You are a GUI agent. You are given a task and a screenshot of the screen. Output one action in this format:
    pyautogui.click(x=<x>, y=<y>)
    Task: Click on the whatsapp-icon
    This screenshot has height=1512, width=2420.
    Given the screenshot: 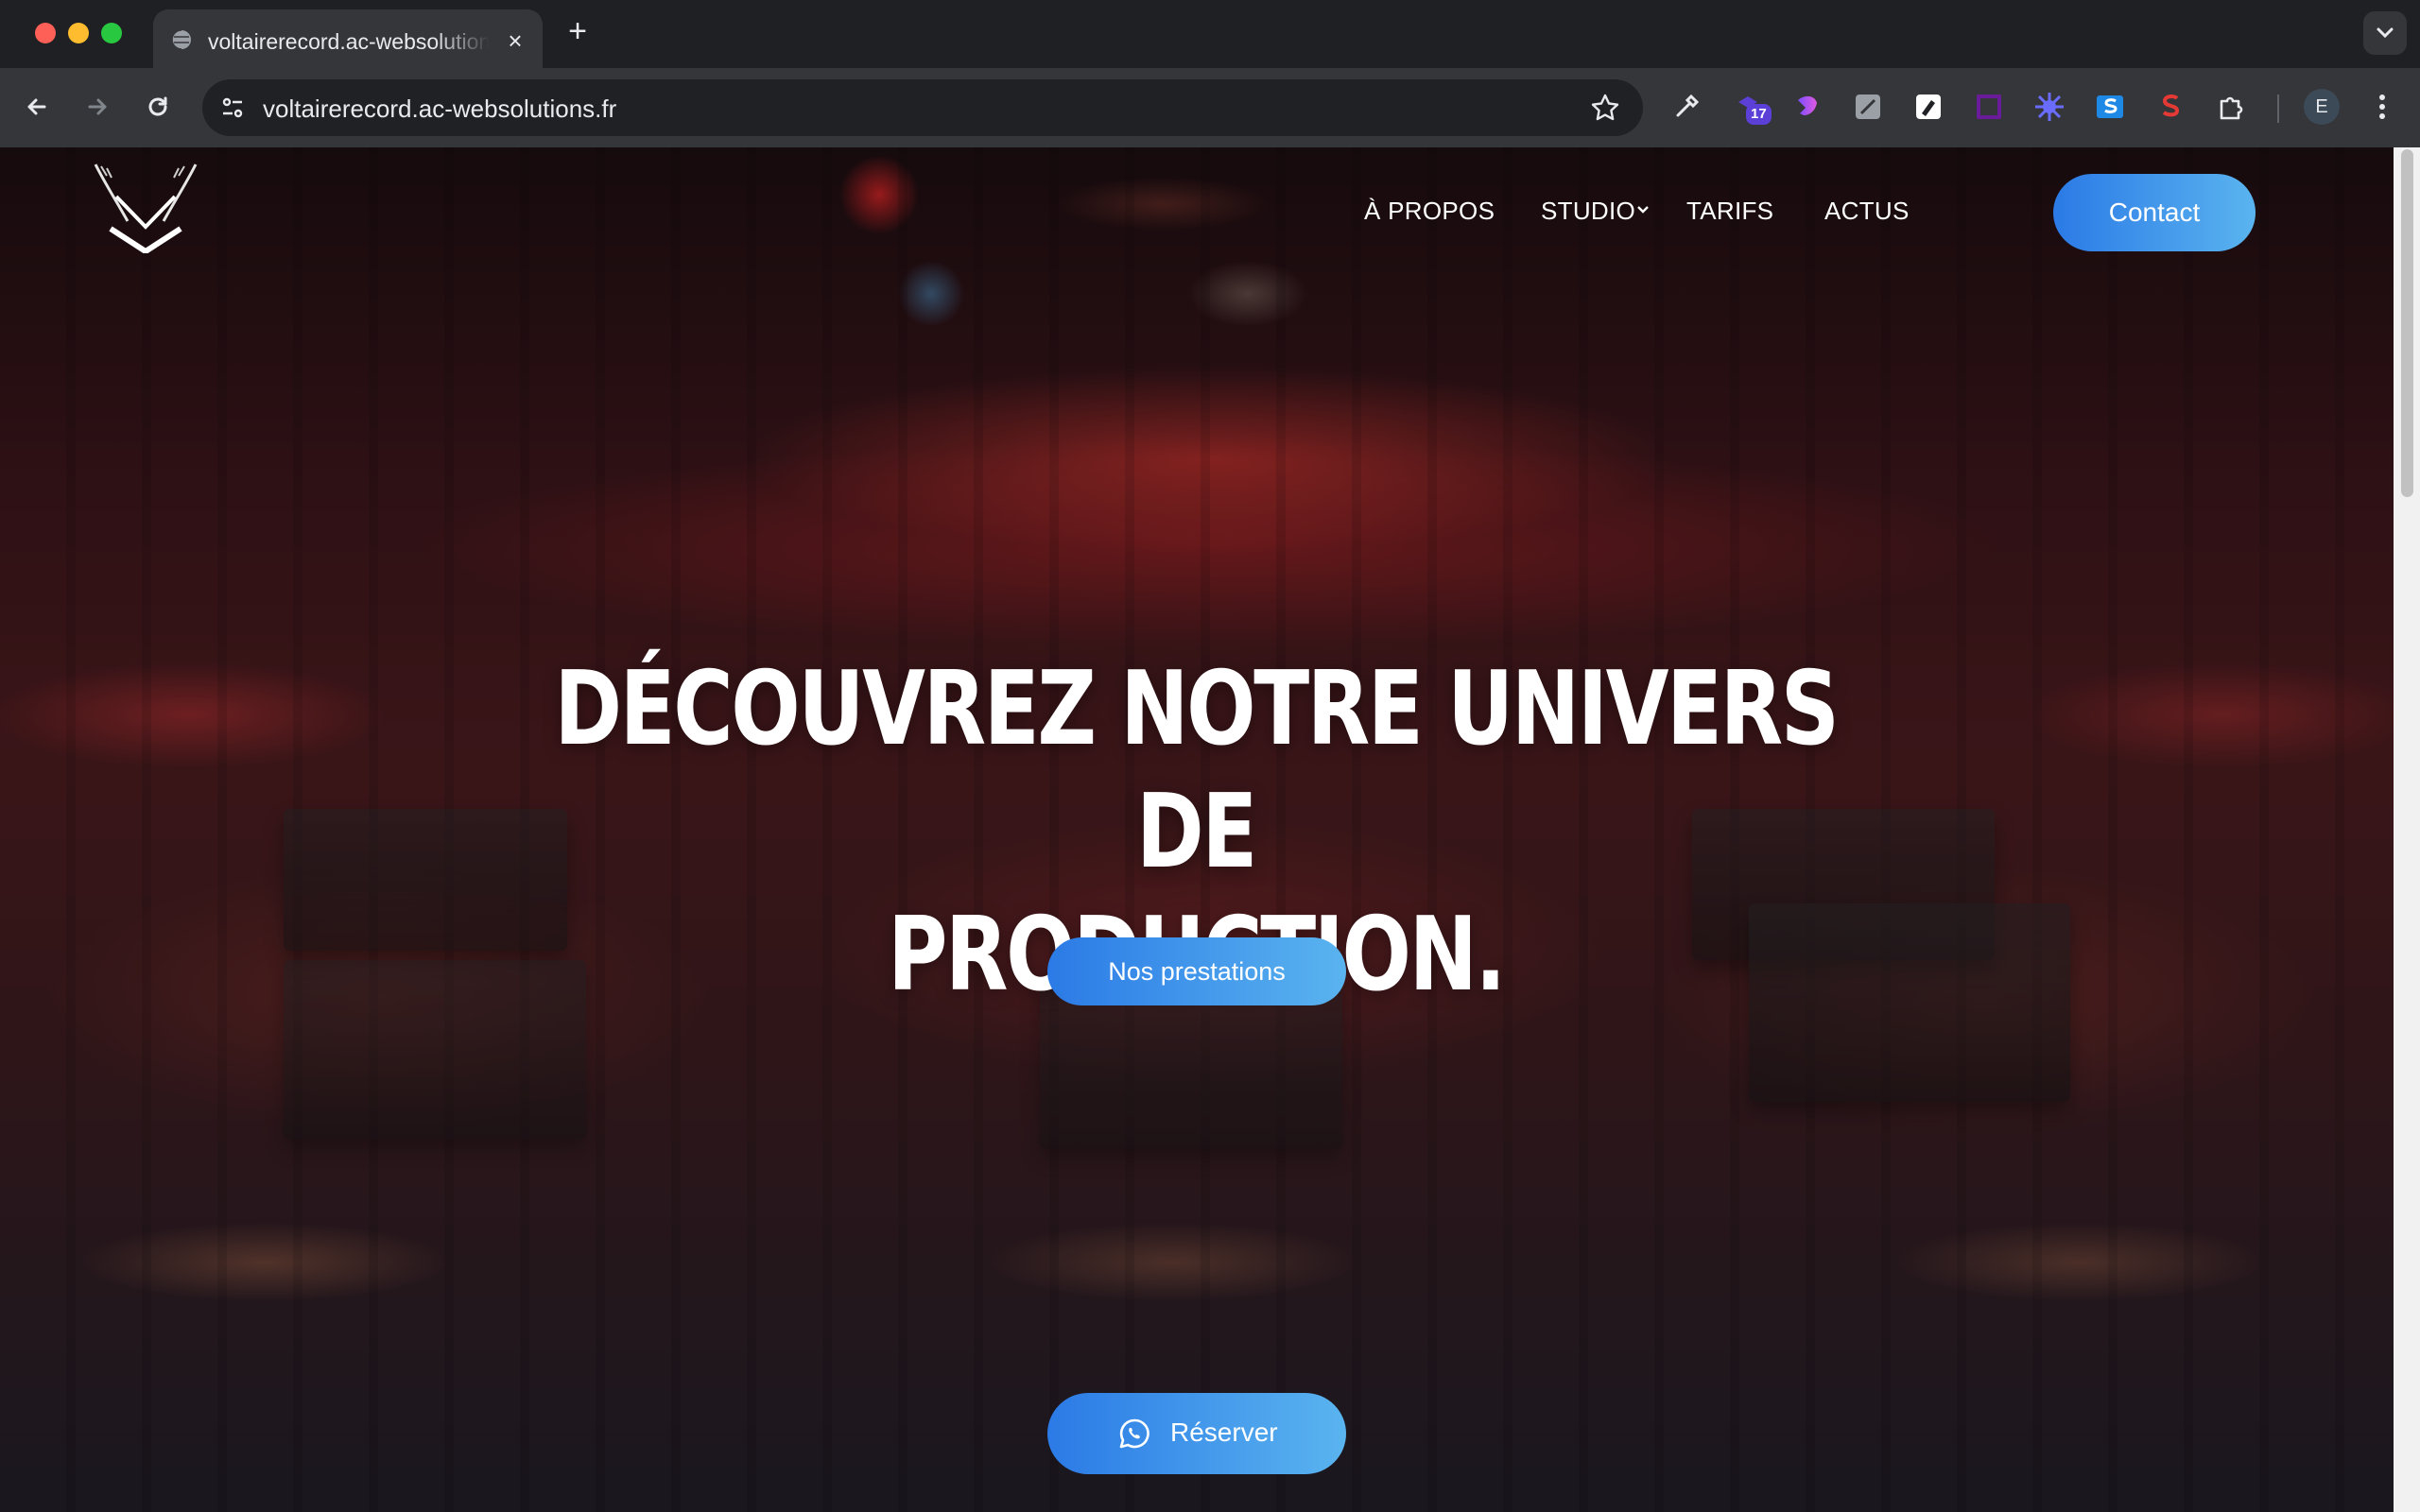 What is the action you would take?
    pyautogui.click(x=1134, y=1434)
    